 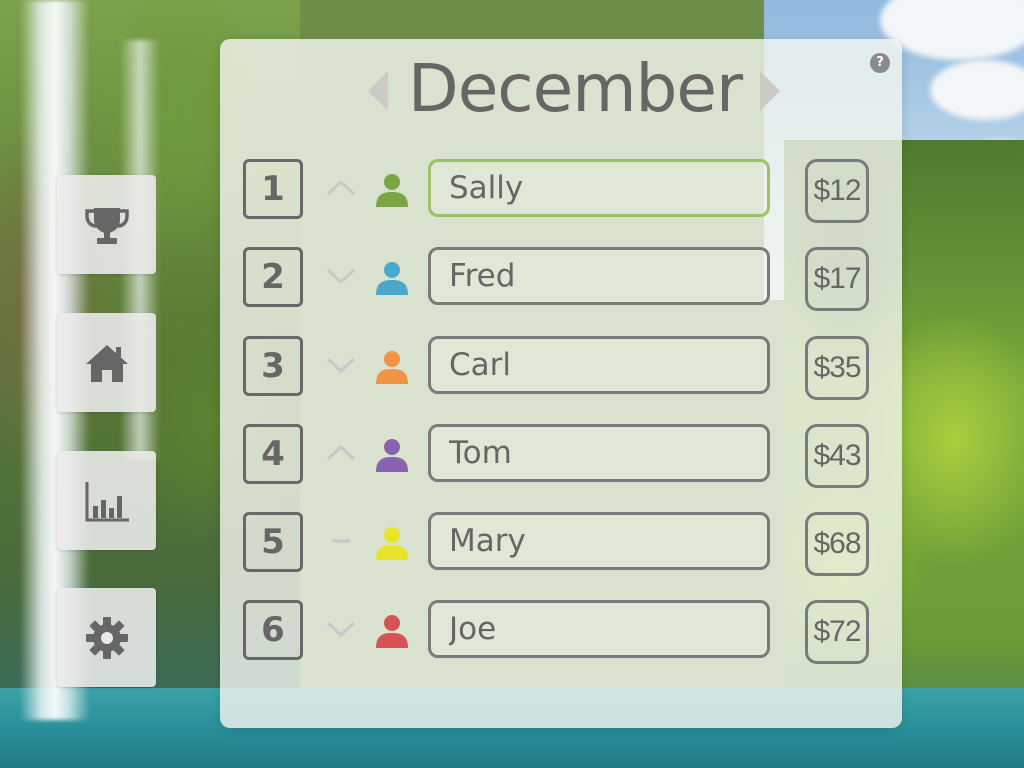 I want to click on list-item: 3 $35, so click(x=561, y=368).